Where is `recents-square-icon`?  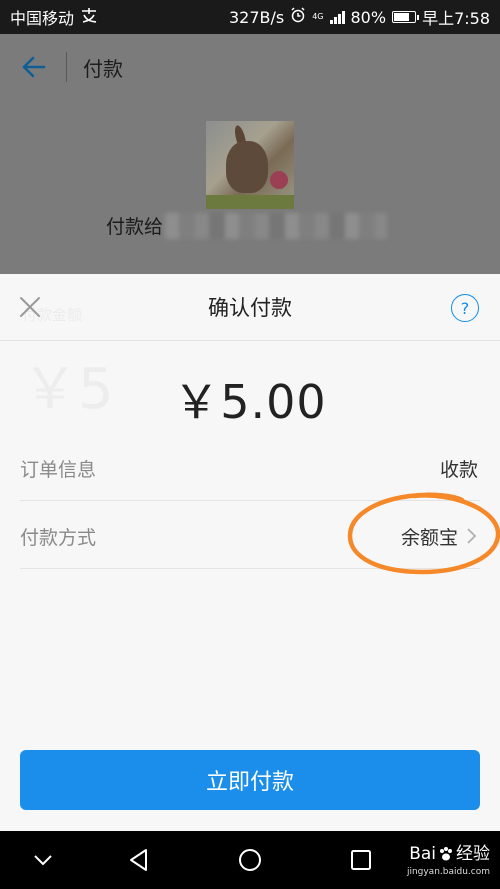 recents-square-icon is located at coordinates (361, 860).